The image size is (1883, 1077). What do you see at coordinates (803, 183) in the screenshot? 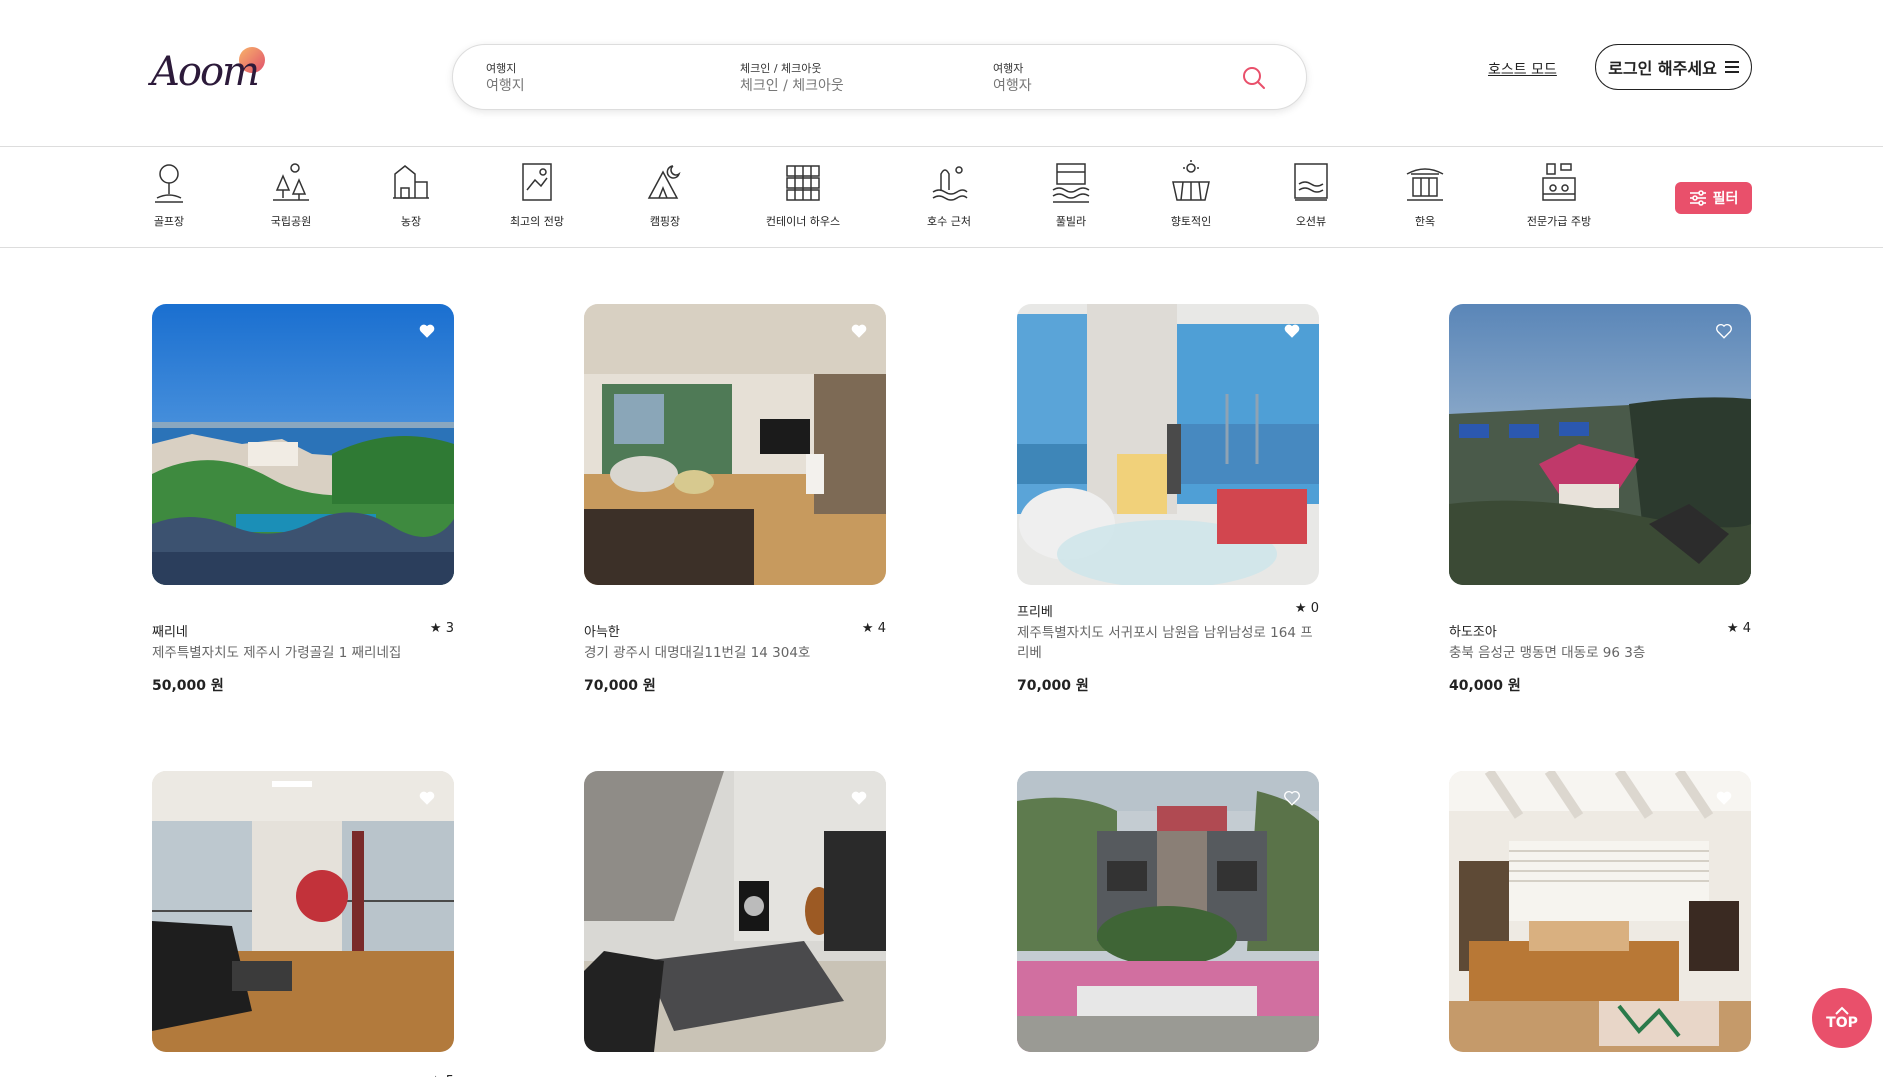
I see `container-icon` at bounding box center [803, 183].